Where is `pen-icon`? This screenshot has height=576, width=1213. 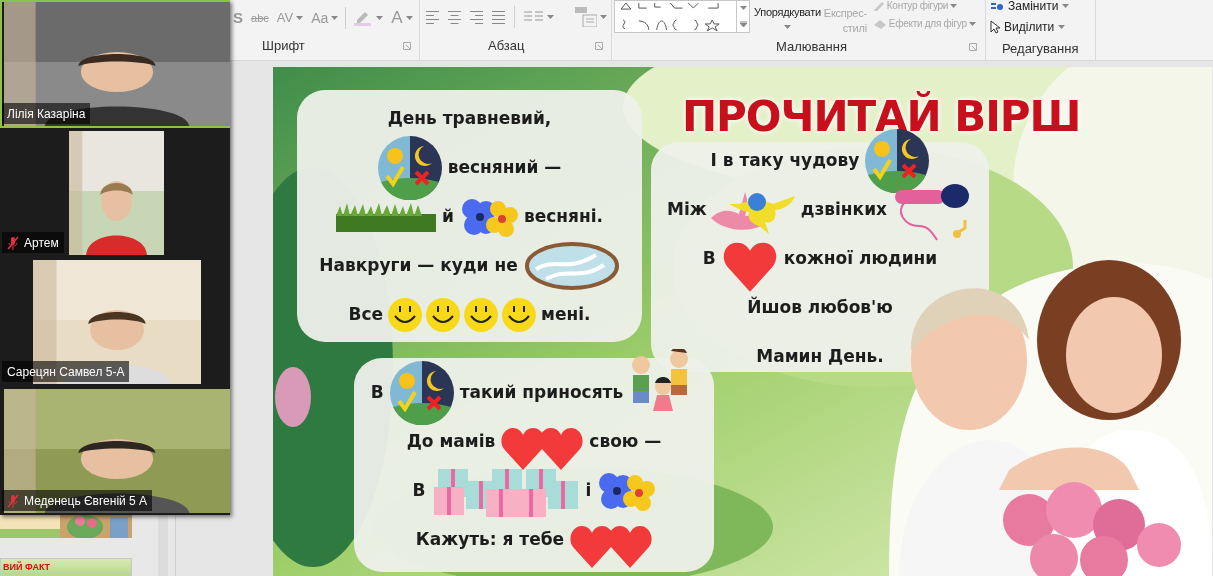 pen-icon is located at coordinates (878, 6).